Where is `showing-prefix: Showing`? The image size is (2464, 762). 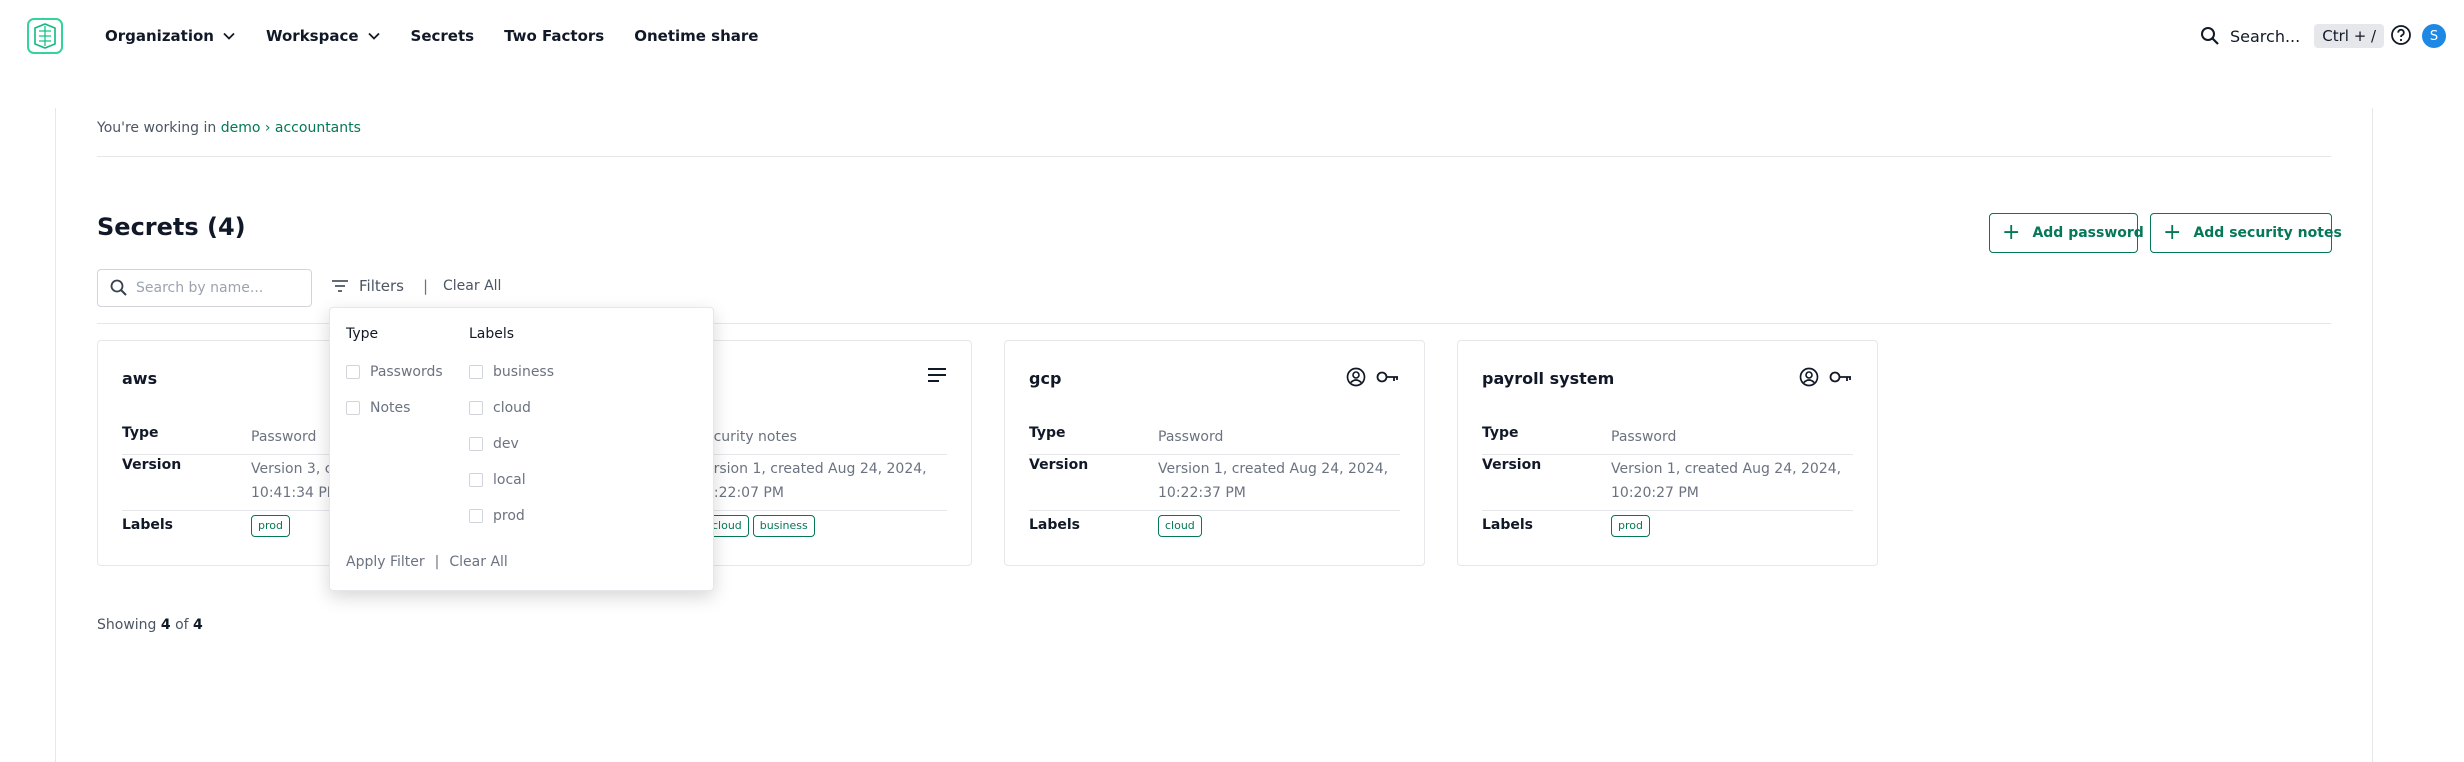 showing-prefix: Showing is located at coordinates (127, 625).